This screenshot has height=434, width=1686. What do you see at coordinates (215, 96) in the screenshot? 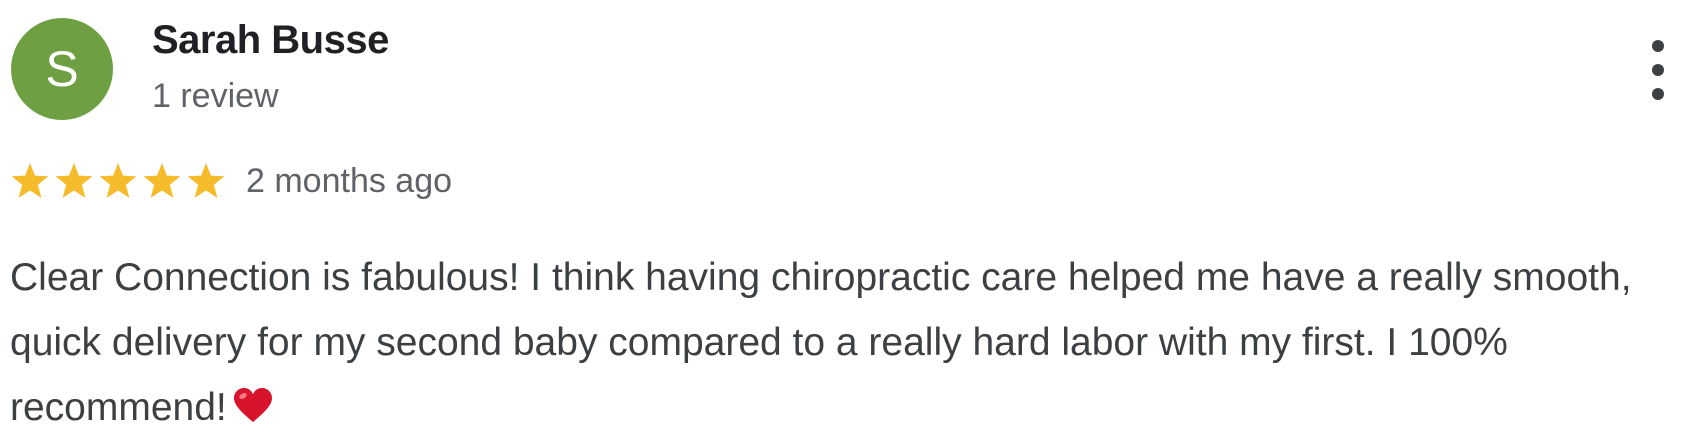
I see `review-count: 1 review` at bounding box center [215, 96].